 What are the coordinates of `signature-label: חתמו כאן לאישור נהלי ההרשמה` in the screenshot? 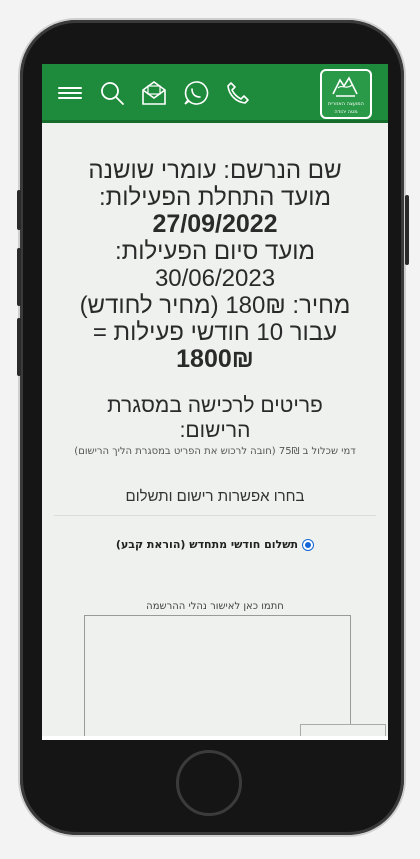 It's located at (215, 606).